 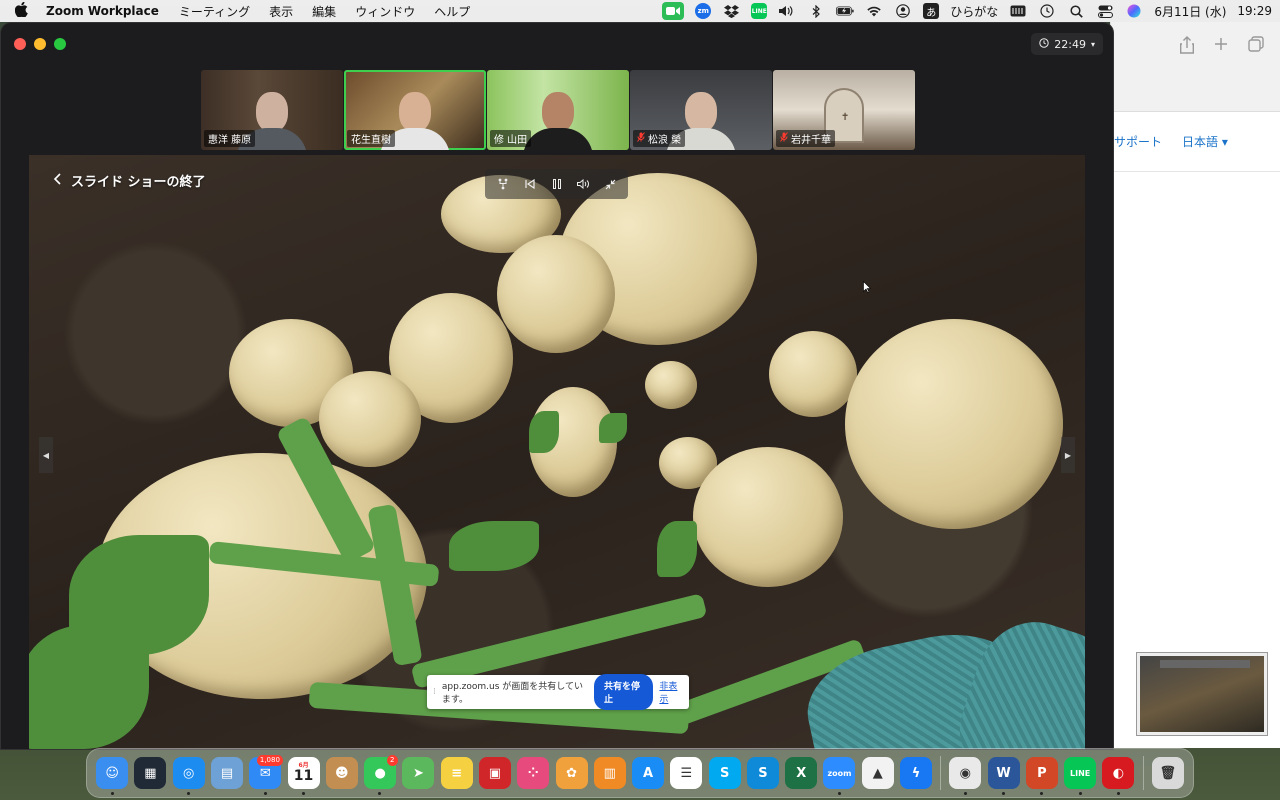 I want to click on dock-app-messages: ● 2, so click(x=379, y=774).